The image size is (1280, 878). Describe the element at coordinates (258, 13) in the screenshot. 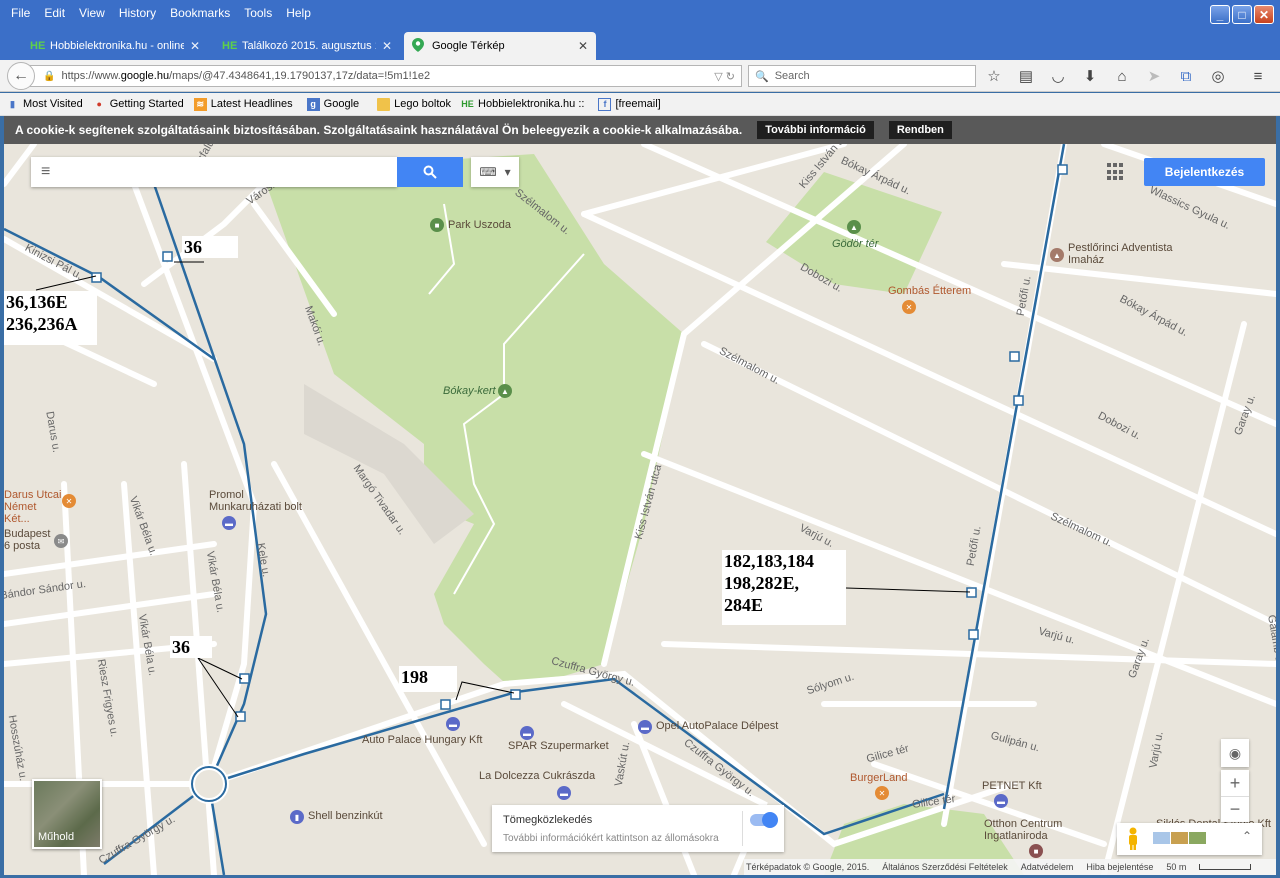

I see `menu-tools: Tools` at that location.